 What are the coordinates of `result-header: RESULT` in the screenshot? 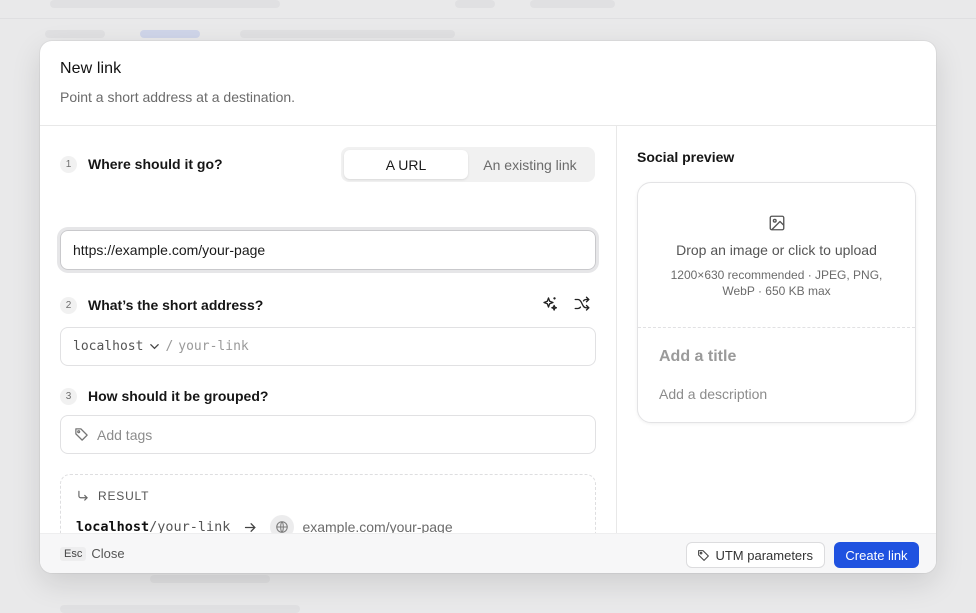 It's located at (112, 496).